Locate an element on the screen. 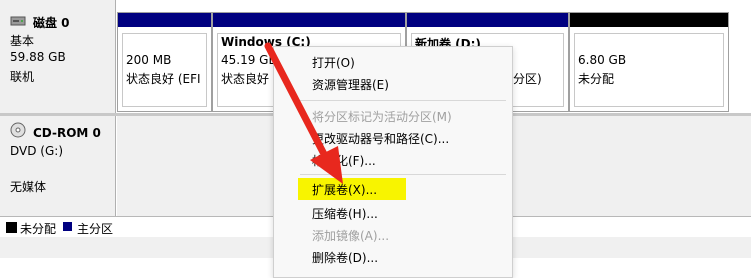  annotation-arrow is located at coordinates (303, 113).